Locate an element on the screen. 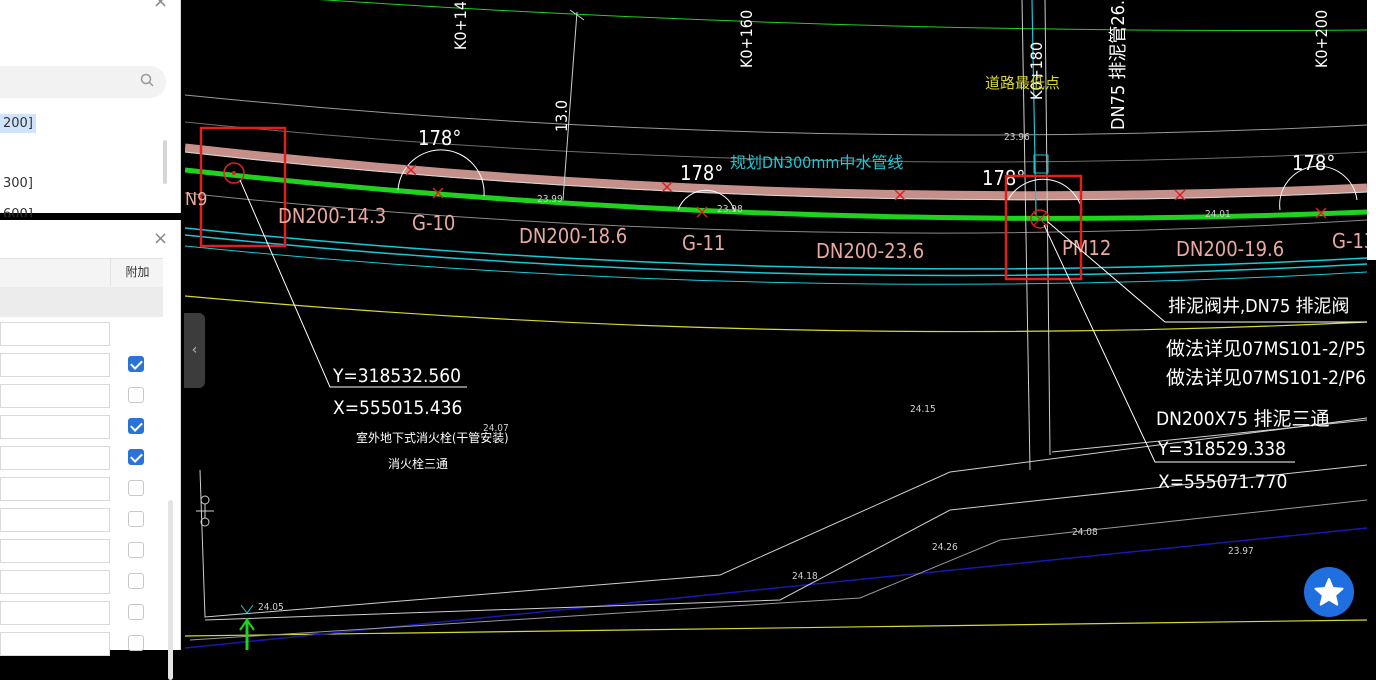 This screenshot has width=1376, height=680. layer-tree-panel: × 200] 300] 600] is located at coordinates (90, 108).